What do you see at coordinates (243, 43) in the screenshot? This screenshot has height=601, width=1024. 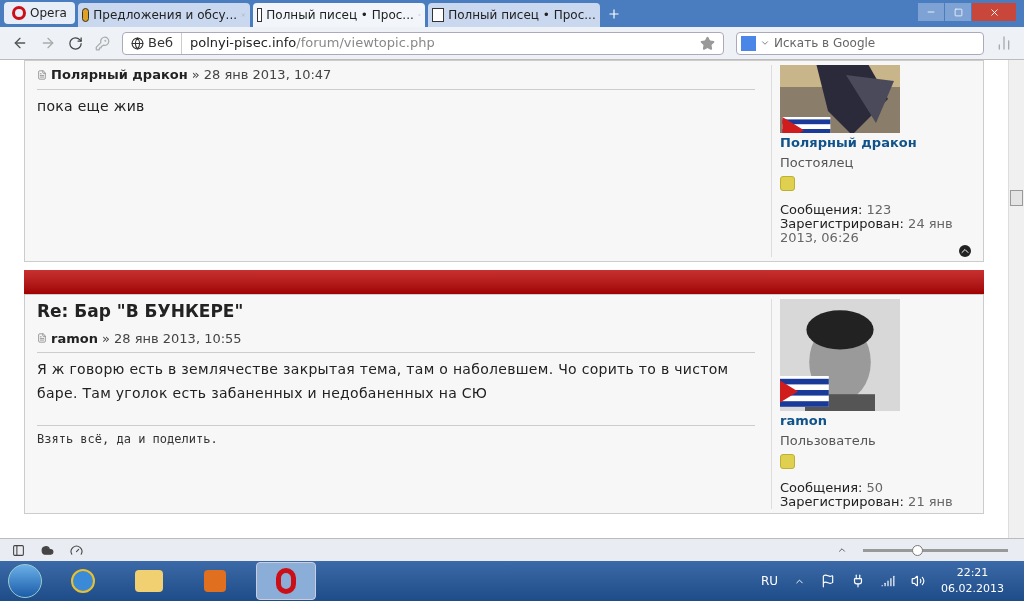 I see `url-host: polnyi-pisec.info` at bounding box center [243, 43].